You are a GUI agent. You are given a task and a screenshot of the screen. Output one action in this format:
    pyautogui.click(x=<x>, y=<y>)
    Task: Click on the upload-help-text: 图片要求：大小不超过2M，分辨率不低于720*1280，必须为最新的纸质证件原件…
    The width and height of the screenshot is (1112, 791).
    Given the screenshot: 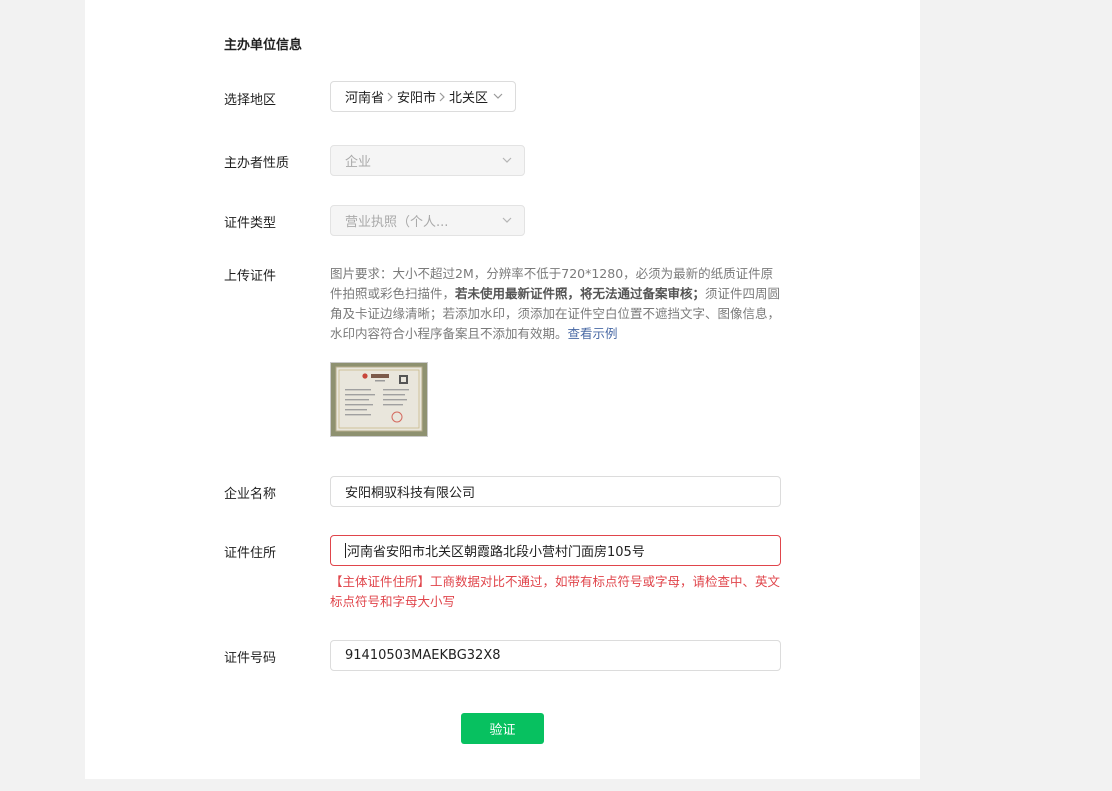 What is the action you would take?
    pyautogui.click(x=557, y=304)
    